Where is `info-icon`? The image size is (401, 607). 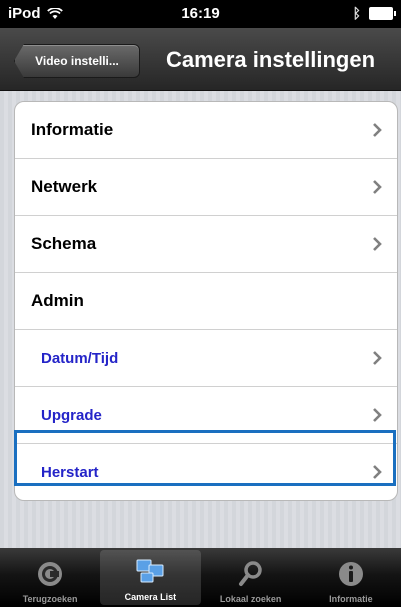 info-icon is located at coordinates (350, 574).